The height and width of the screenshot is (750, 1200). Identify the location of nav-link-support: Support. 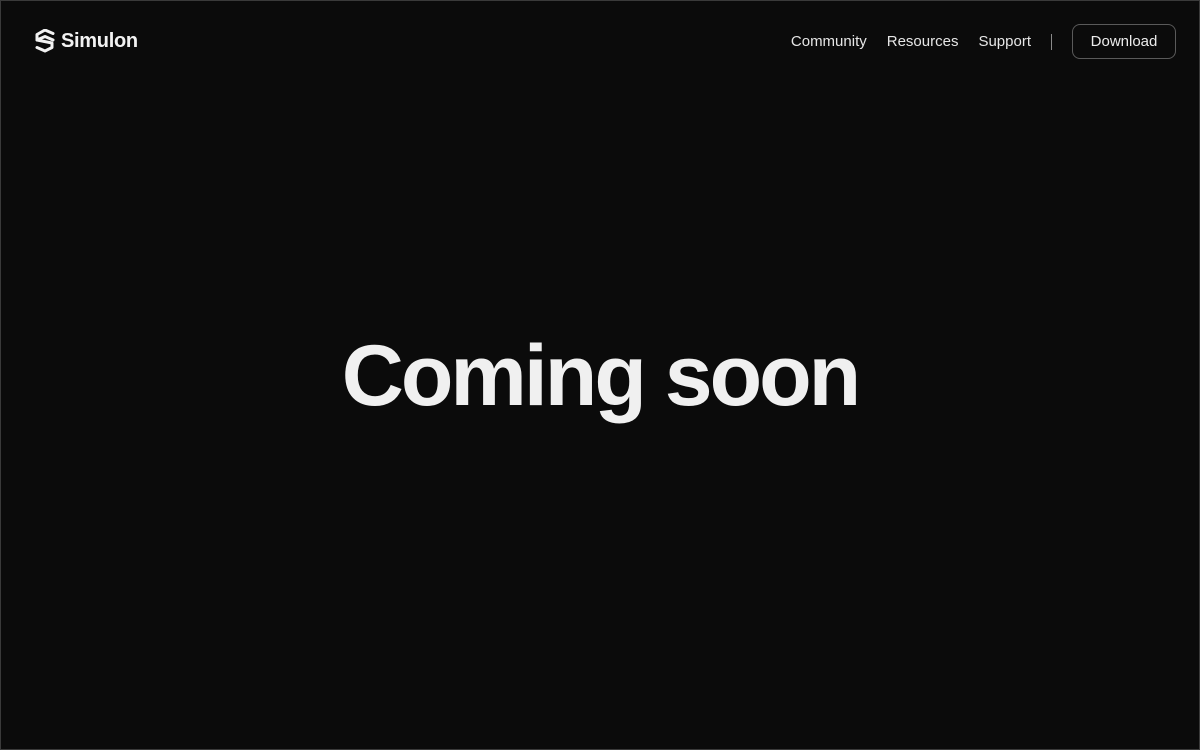
(1004, 41).